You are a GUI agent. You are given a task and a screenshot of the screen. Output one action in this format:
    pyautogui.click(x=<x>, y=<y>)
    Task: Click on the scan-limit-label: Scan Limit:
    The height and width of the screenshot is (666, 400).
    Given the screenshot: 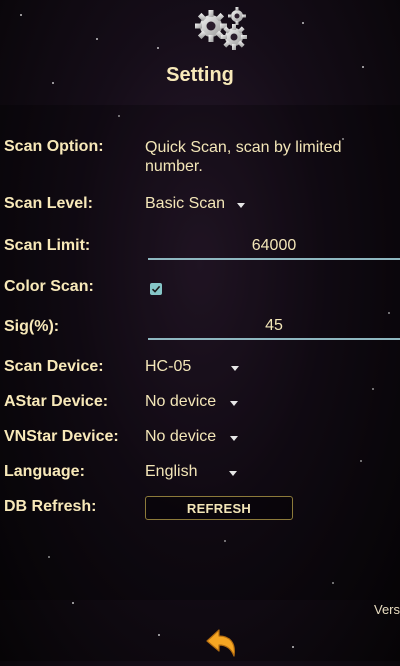 What is the action you would take?
    pyautogui.click(x=47, y=245)
    